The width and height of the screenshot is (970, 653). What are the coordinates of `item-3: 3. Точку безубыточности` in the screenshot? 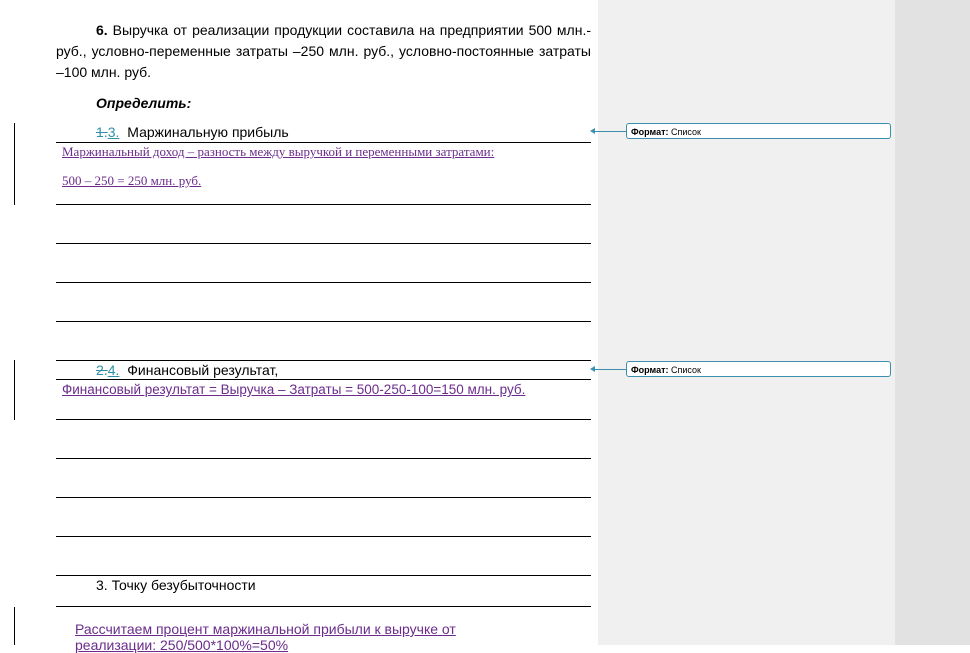 It's located at (176, 585).